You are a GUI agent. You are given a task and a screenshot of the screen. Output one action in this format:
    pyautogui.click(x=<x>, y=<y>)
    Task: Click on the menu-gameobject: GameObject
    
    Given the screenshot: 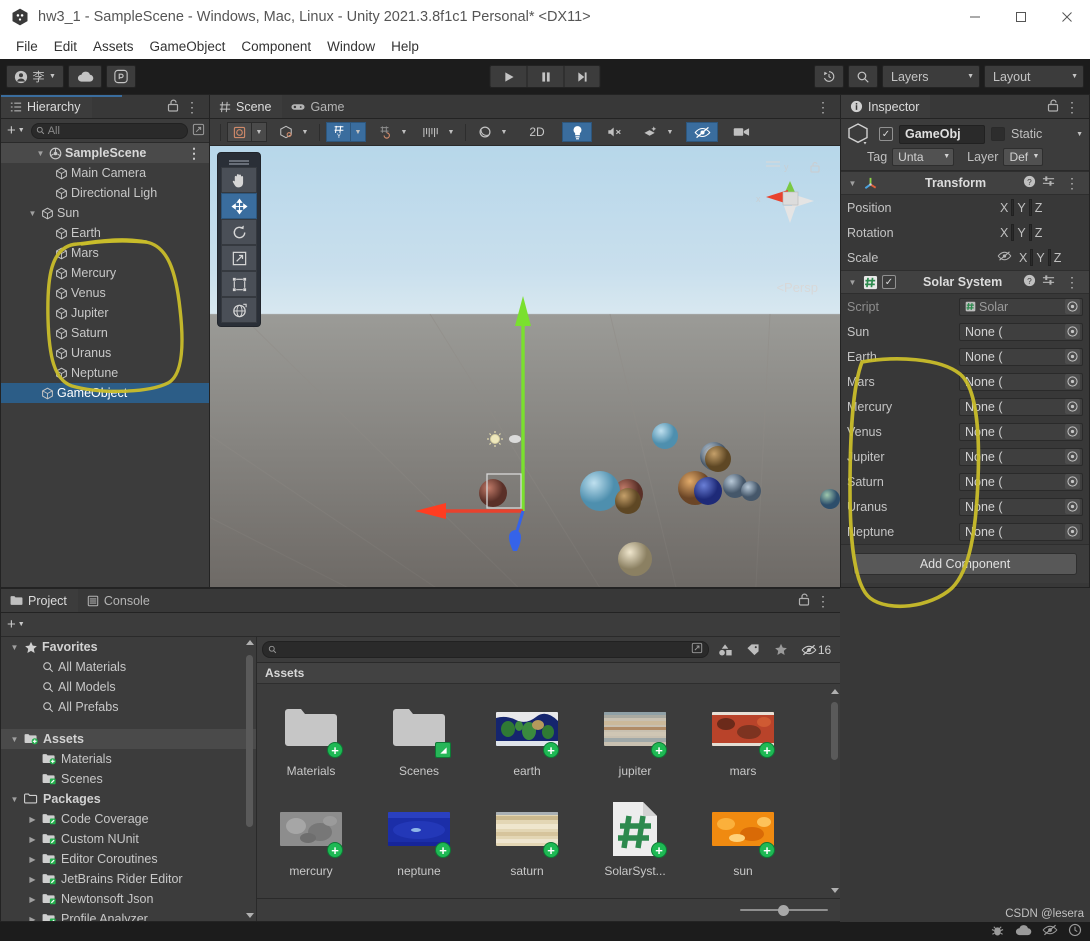 What is the action you would take?
    pyautogui.click(x=188, y=46)
    